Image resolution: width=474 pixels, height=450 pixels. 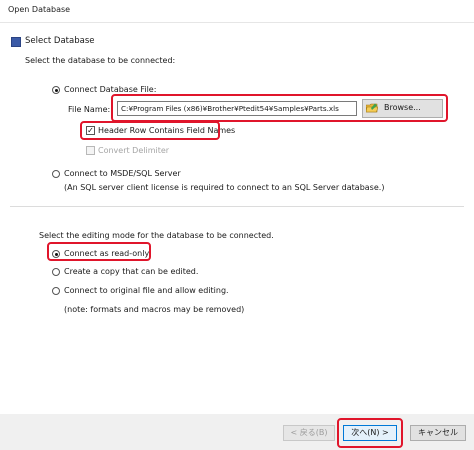 What do you see at coordinates (110, 89) in the screenshot?
I see `connect-file-label: Connect Database File:` at bounding box center [110, 89].